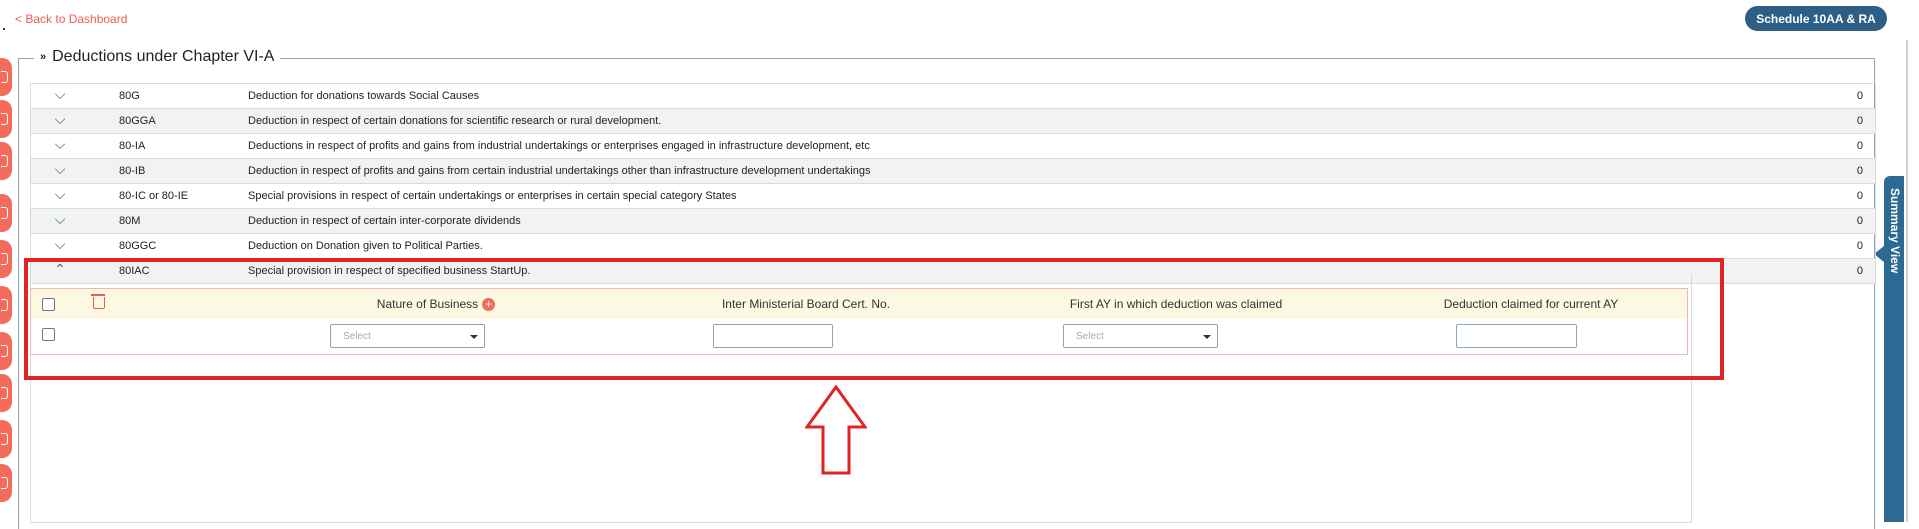  I want to click on schedule-10aa-button: Schedule 10AA & RA, so click(1816, 18).